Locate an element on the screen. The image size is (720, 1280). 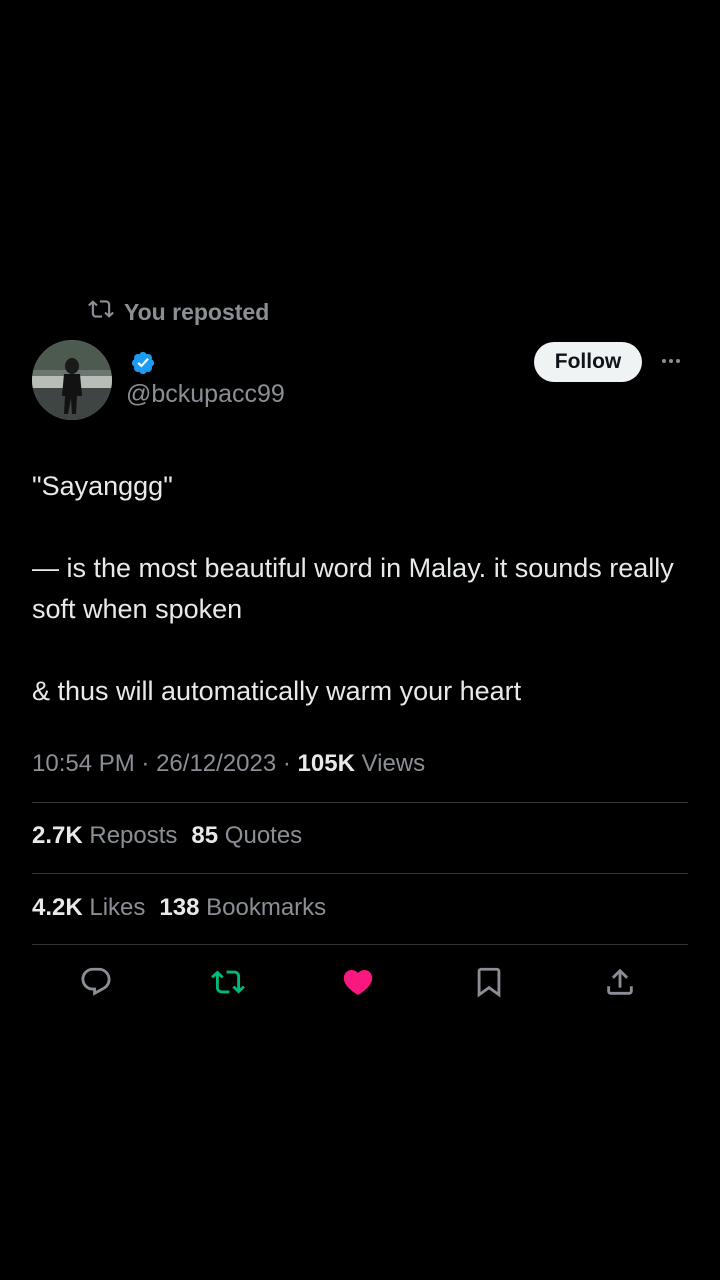
author-handle: @bckupacc99 is located at coordinates (205, 394).